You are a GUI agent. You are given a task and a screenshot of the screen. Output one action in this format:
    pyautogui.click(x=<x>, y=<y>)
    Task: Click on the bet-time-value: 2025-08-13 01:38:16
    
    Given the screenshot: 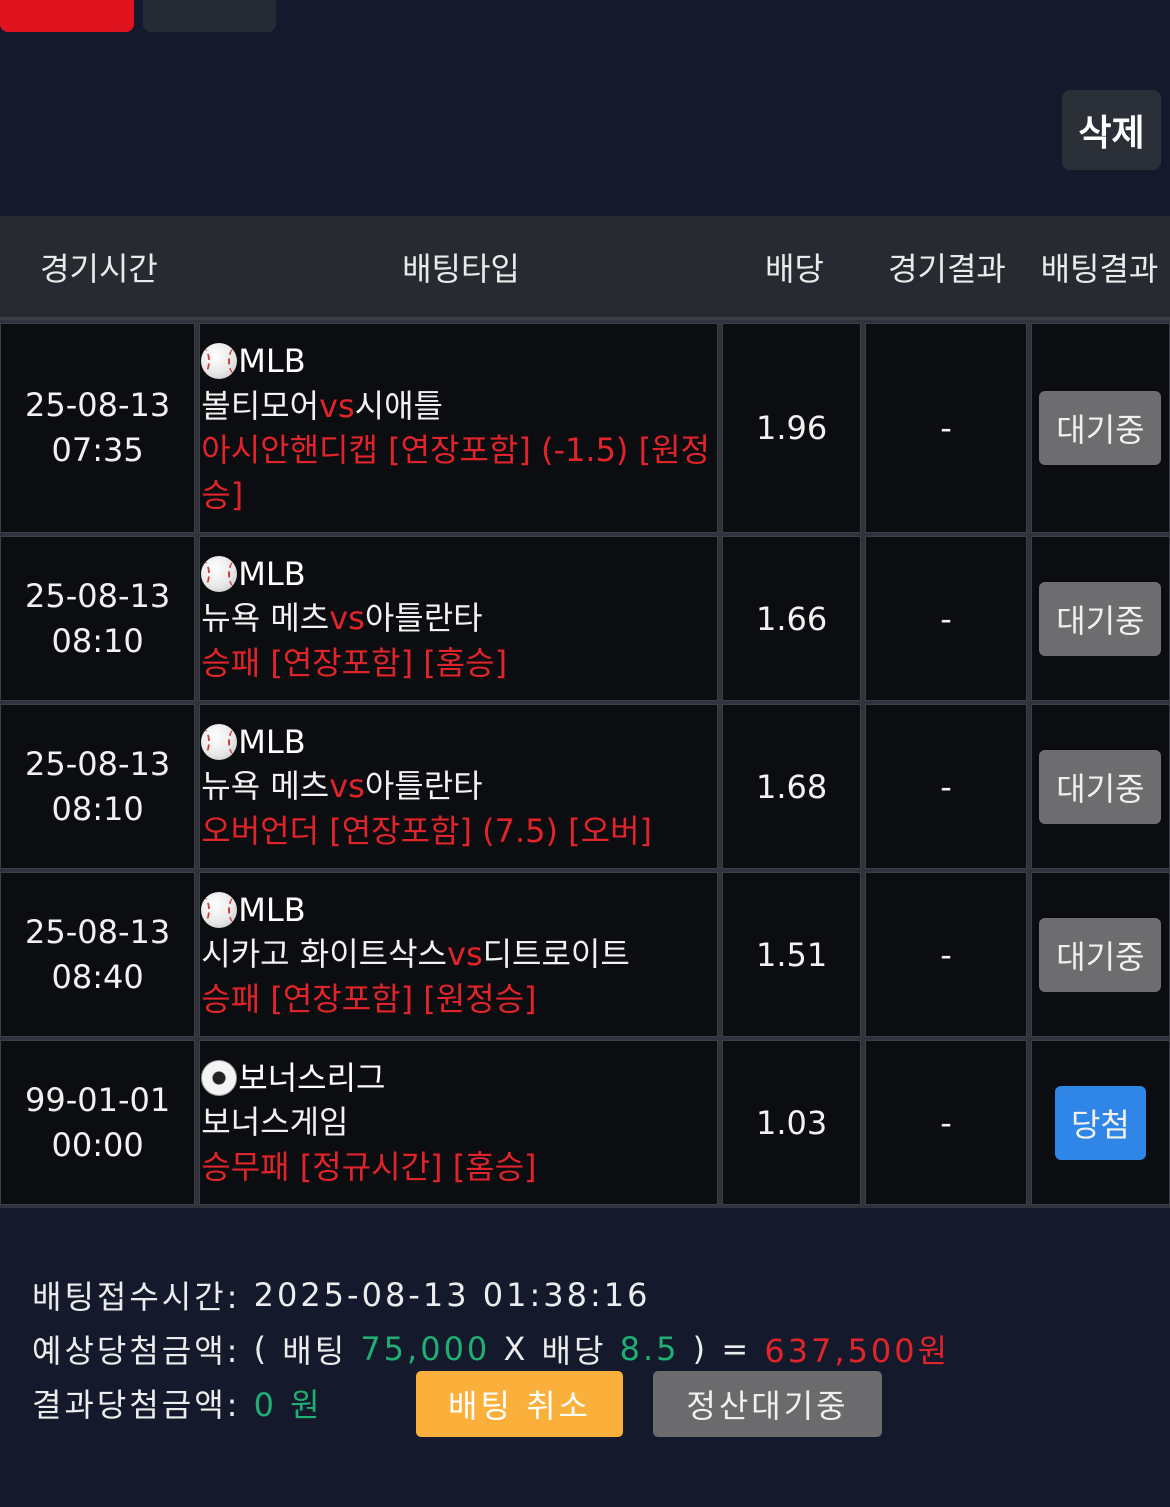 What is the action you would take?
    pyautogui.click(x=452, y=1295)
    